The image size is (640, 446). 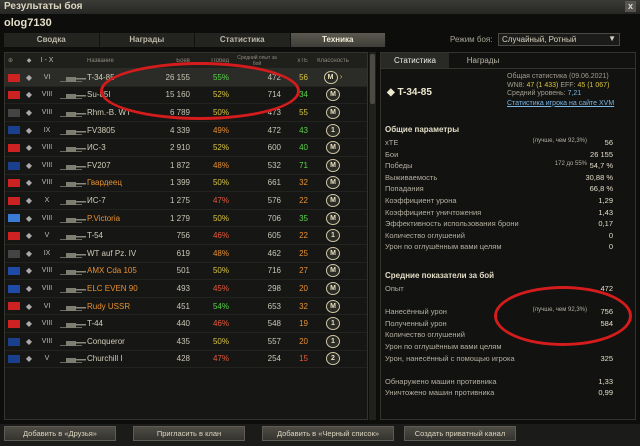 I want to click on table-row: ◆ V Churchill I 428 47% 254 15 2, so click(x=186, y=360).